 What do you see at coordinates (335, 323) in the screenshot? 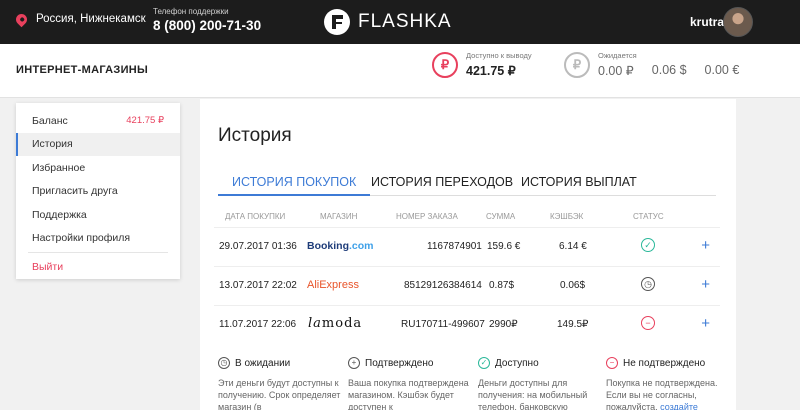
I see `store-logo-lamoda: lamoda` at bounding box center [335, 323].